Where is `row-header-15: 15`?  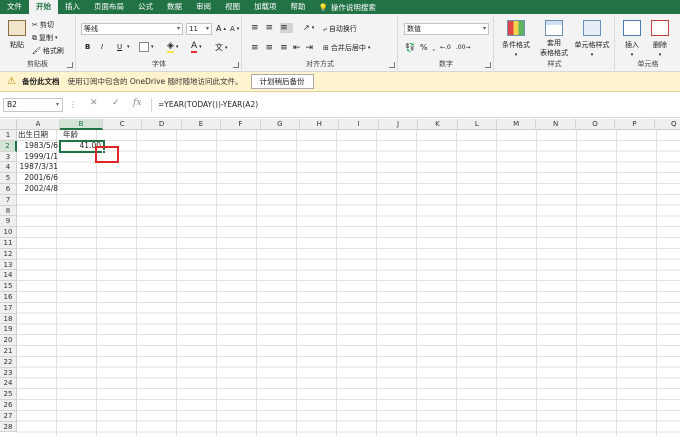
row-header-15: 15 is located at coordinates (8, 286).